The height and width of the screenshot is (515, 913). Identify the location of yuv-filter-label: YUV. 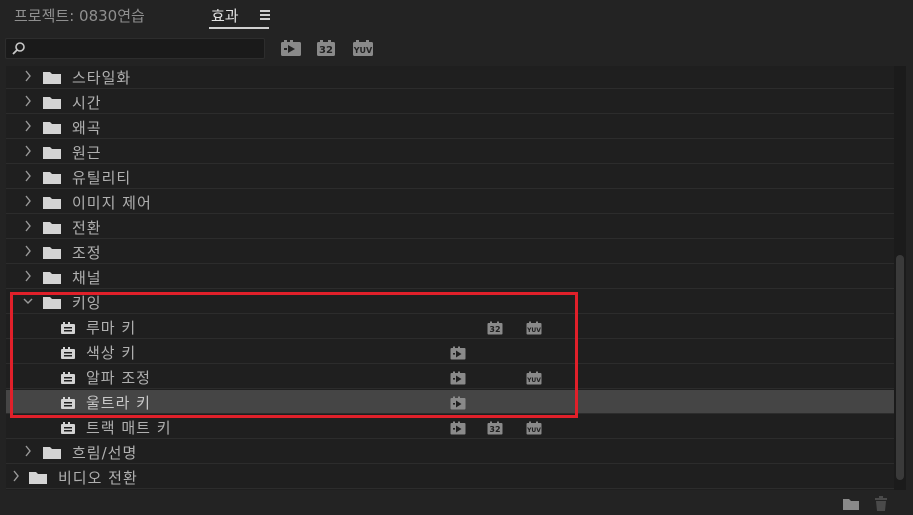
(363, 50).